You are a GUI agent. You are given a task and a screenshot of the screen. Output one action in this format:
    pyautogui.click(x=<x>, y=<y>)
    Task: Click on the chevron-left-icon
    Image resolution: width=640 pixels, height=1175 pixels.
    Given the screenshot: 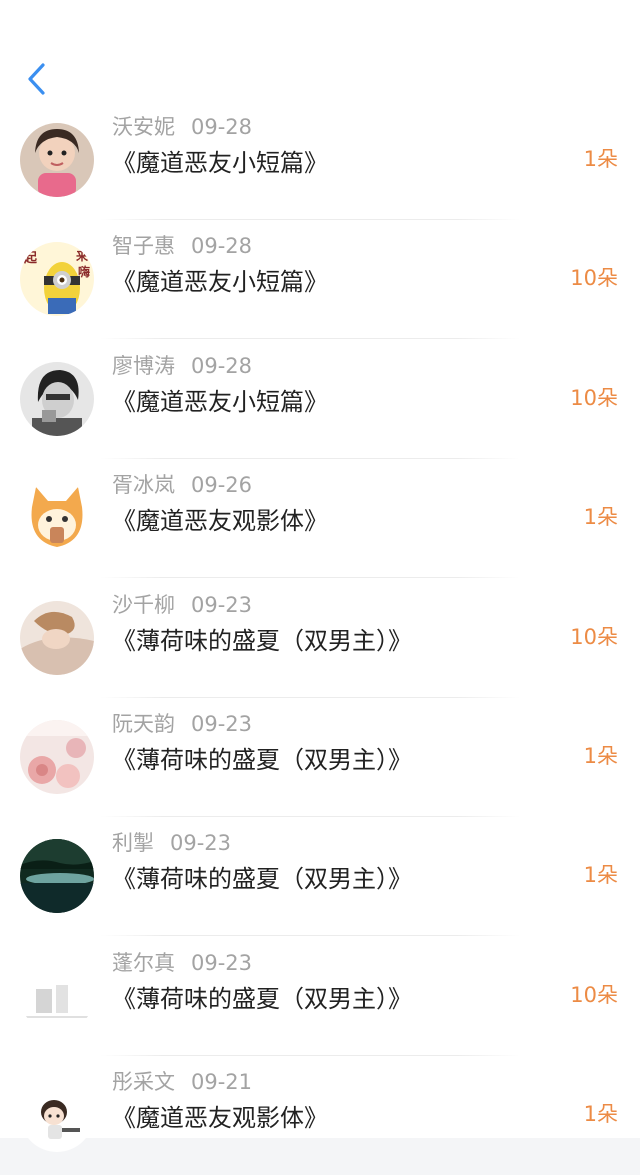 What is the action you would take?
    pyautogui.click(x=36, y=79)
    